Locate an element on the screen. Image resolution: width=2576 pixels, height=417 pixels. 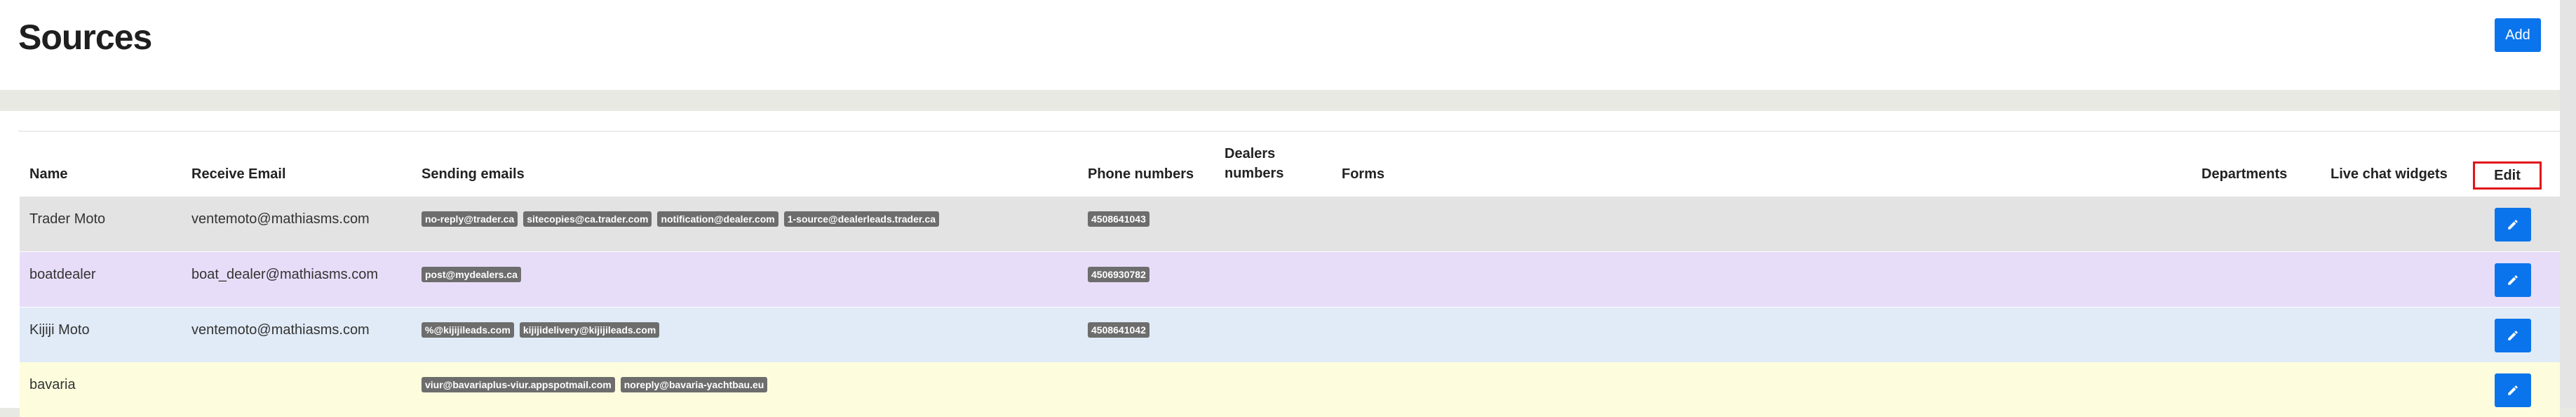
sending-email-badge: post@mydealers.ca is located at coordinates (471, 274).